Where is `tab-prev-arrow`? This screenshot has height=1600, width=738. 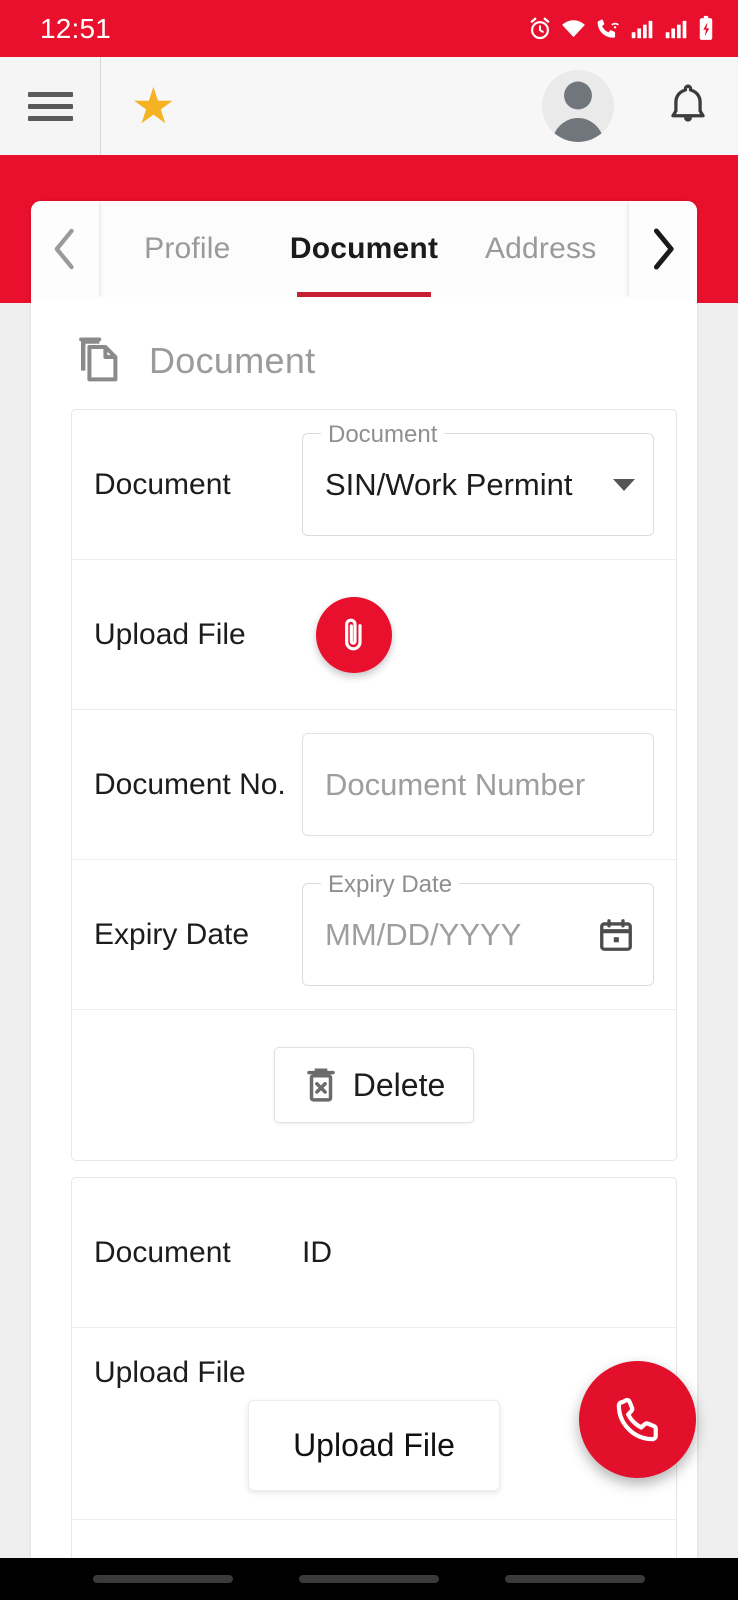
tab-prev-arrow is located at coordinates (65, 249).